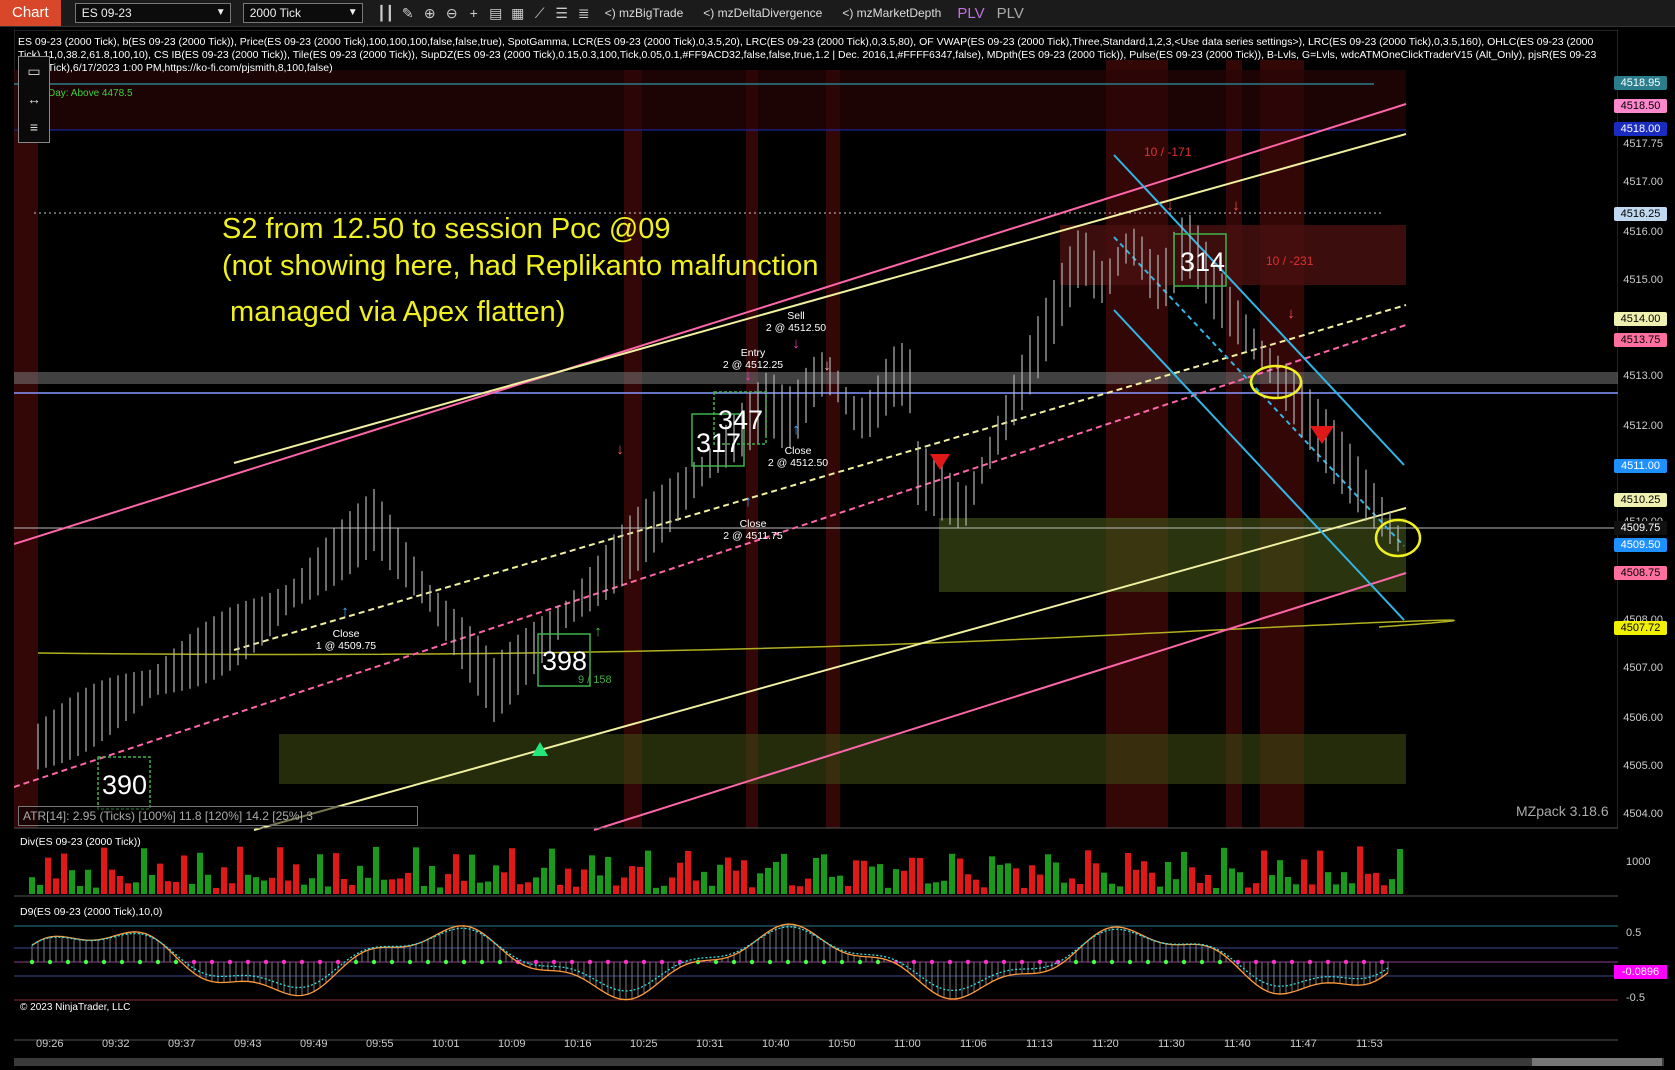  I want to click on chart-trader-icon: ≣, so click(584, 13).